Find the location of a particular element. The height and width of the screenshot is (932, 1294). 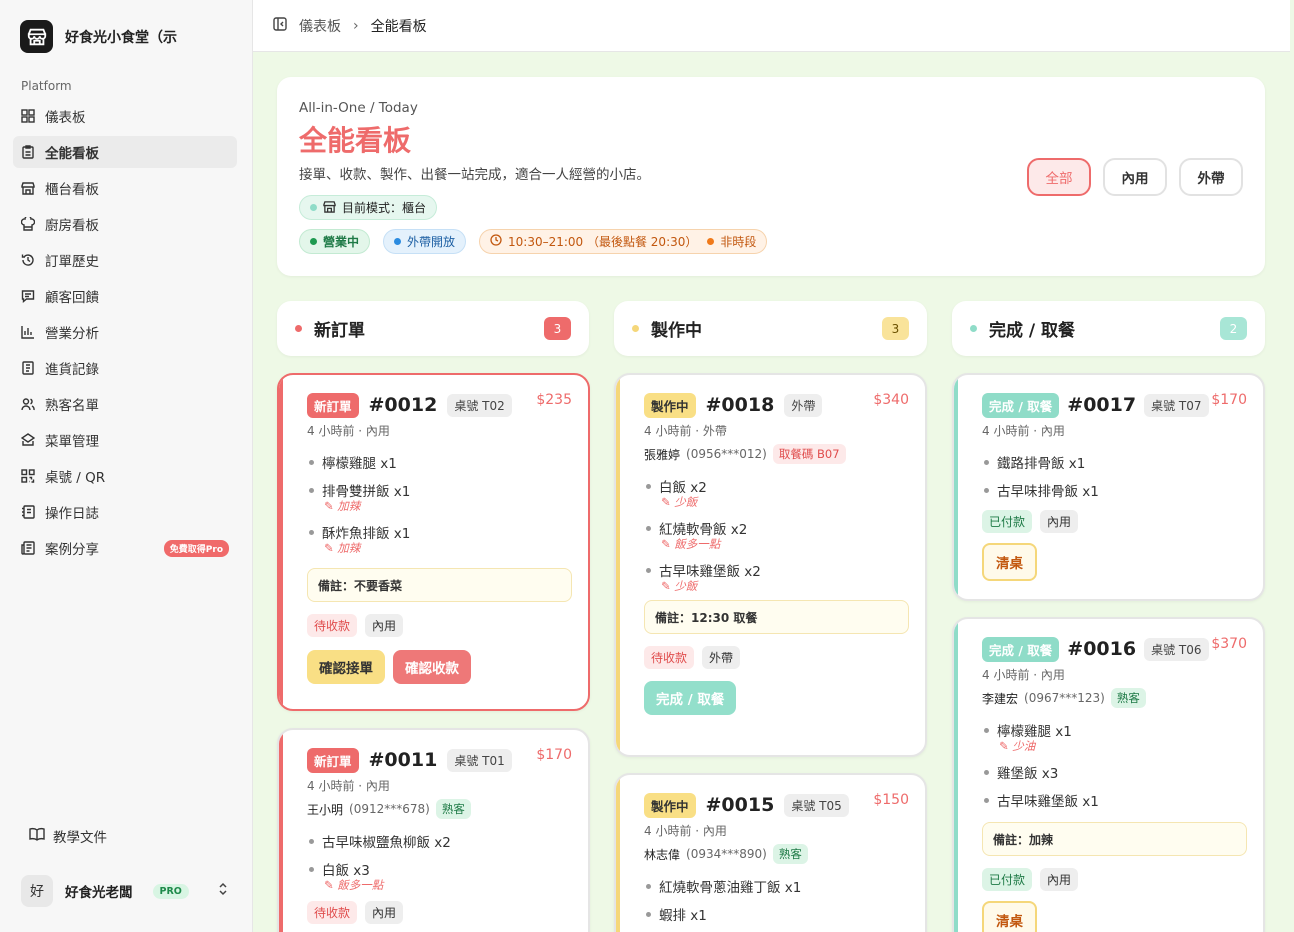

sidebar-item-logs: 操作日誌 is located at coordinates (125, 512).